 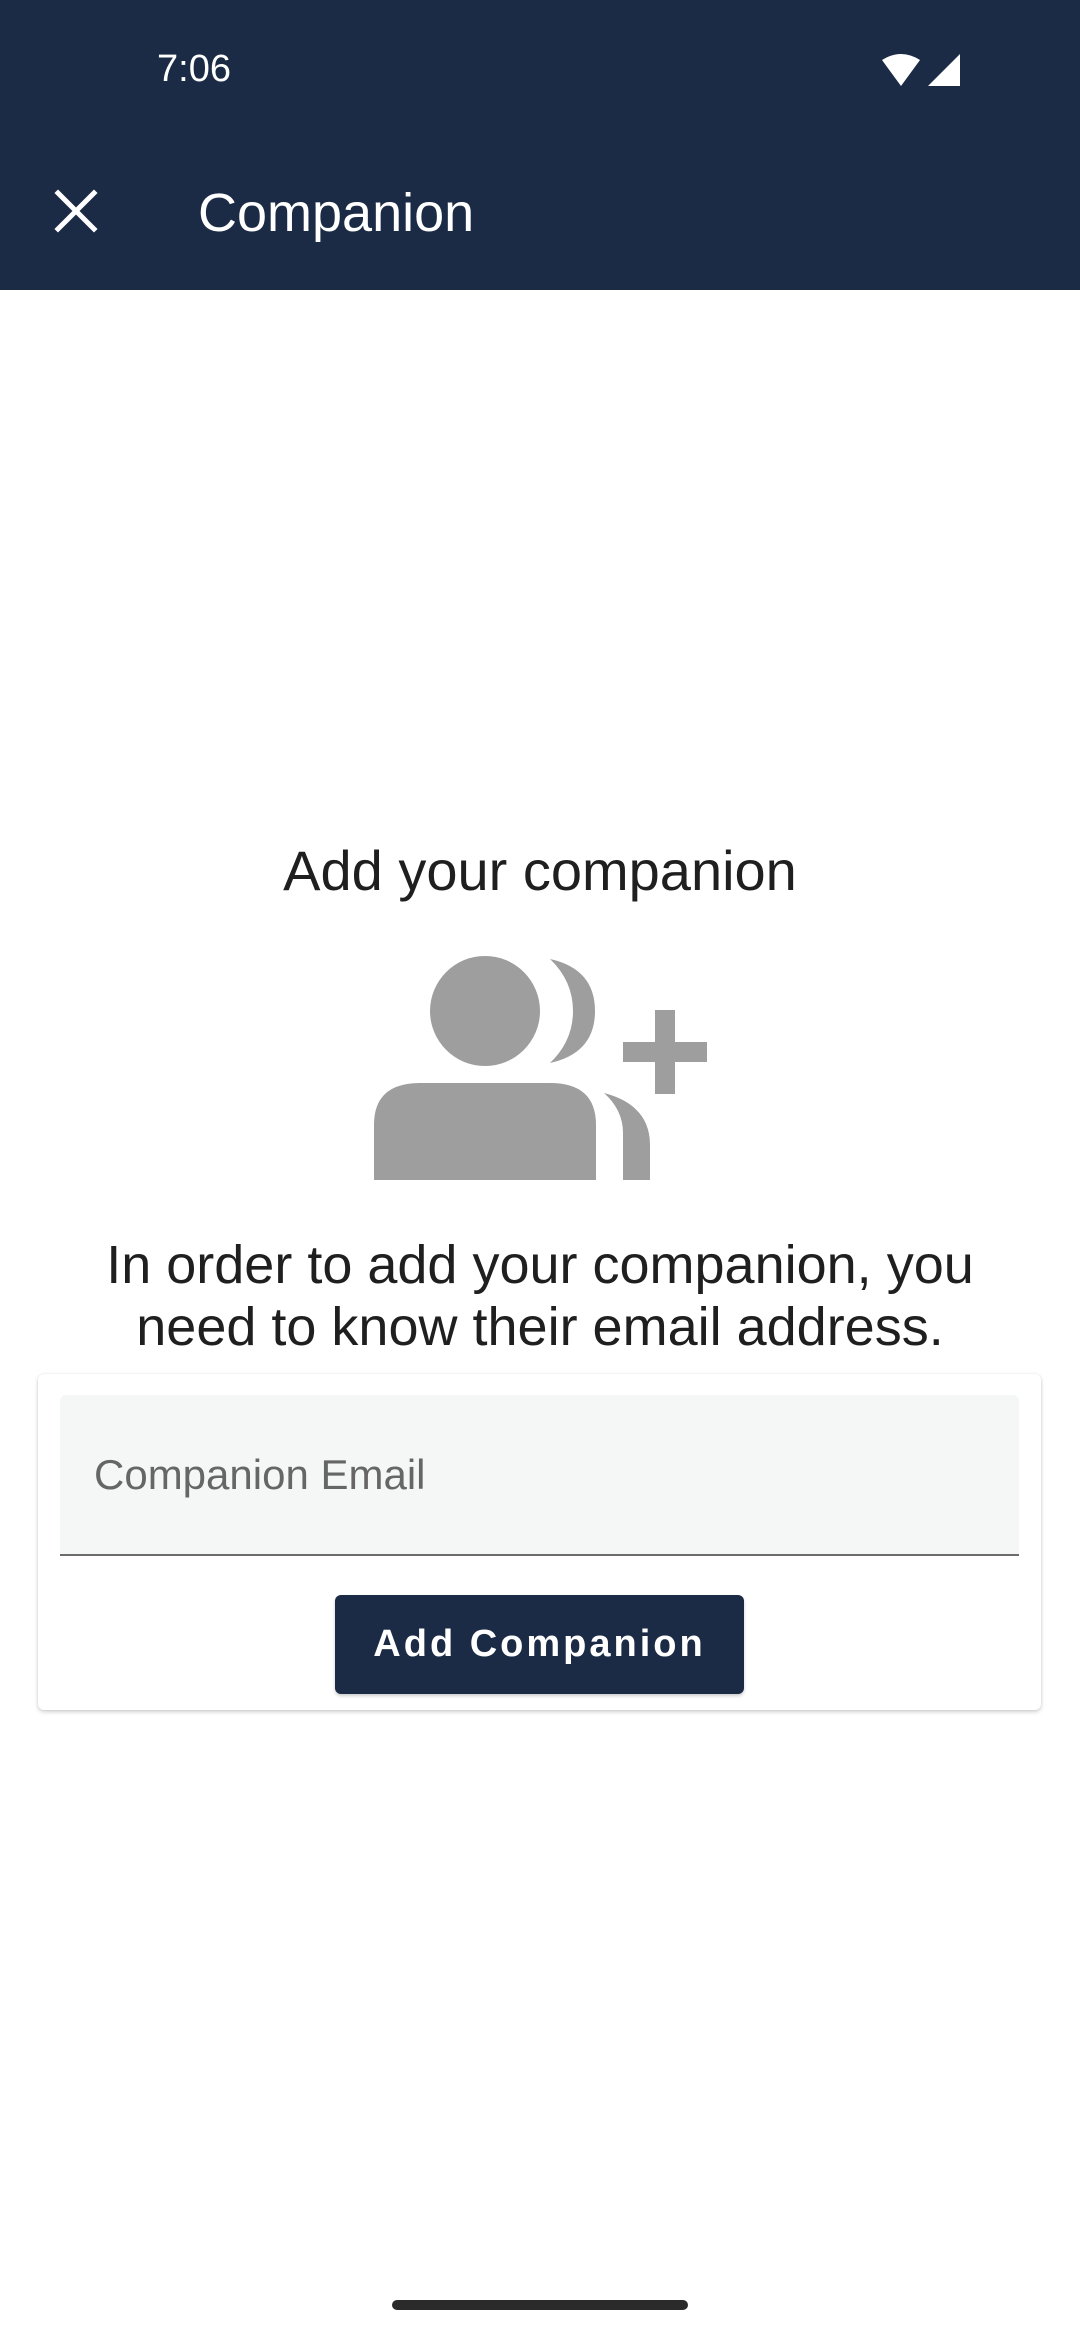 What do you see at coordinates (540, 145) in the screenshot?
I see `app-header: 7:06 Companion` at bounding box center [540, 145].